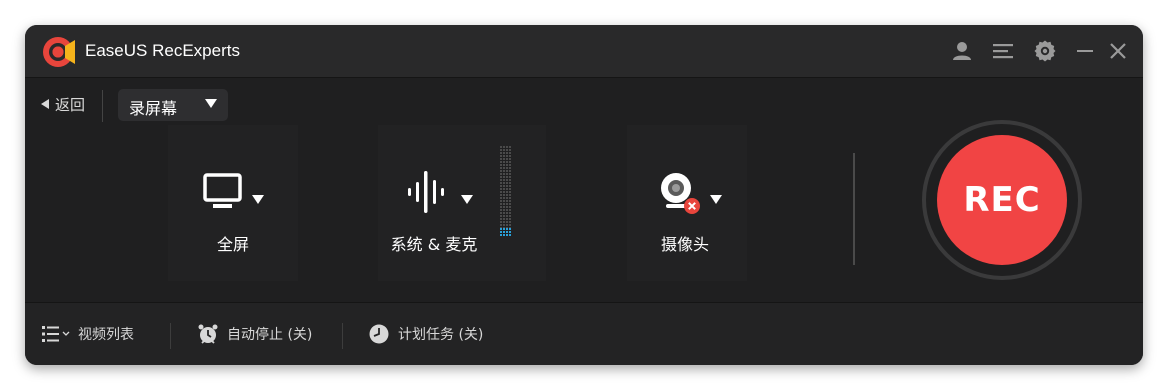 The image size is (1168, 390). Describe the element at coordinates (716, 200) in the screenshot. I see `webcam-caret-icon` at that location.